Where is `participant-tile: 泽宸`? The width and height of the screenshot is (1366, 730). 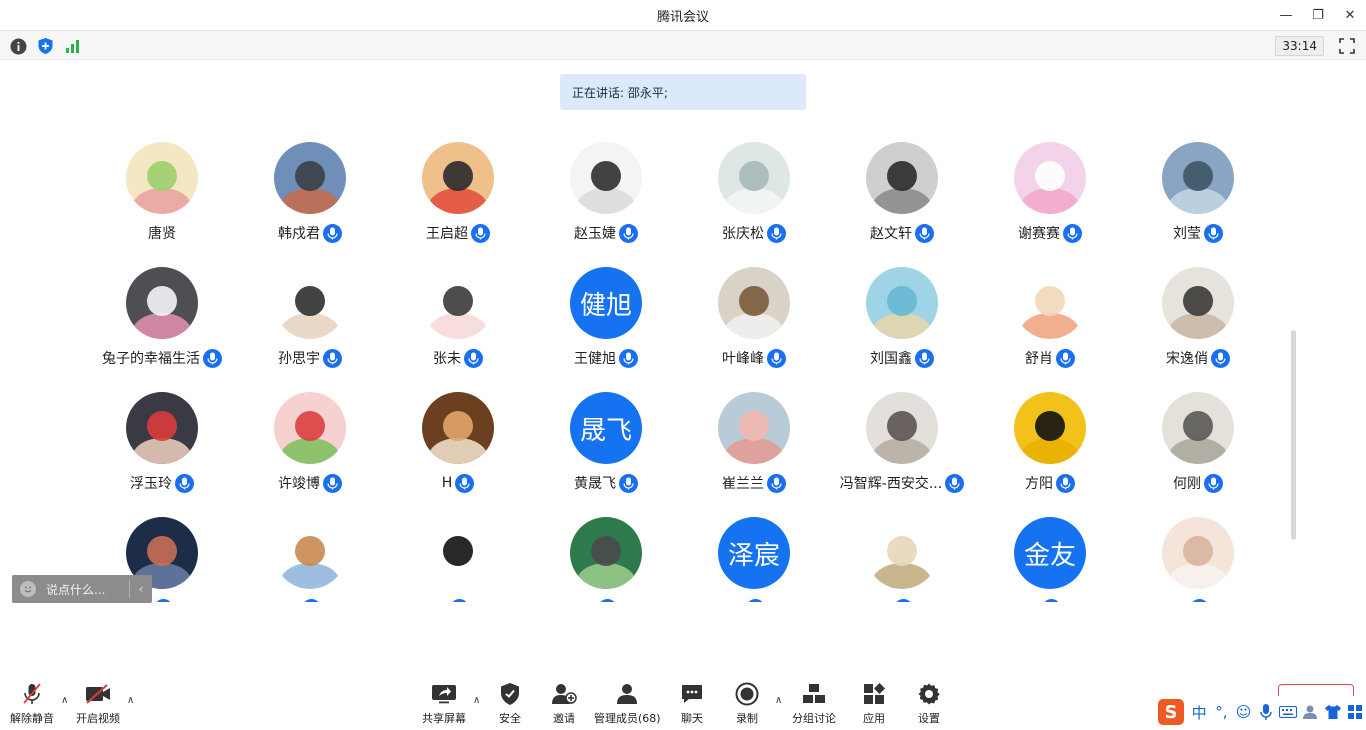 participant-tile: 泽宸 is located at coordinates (754, 548).